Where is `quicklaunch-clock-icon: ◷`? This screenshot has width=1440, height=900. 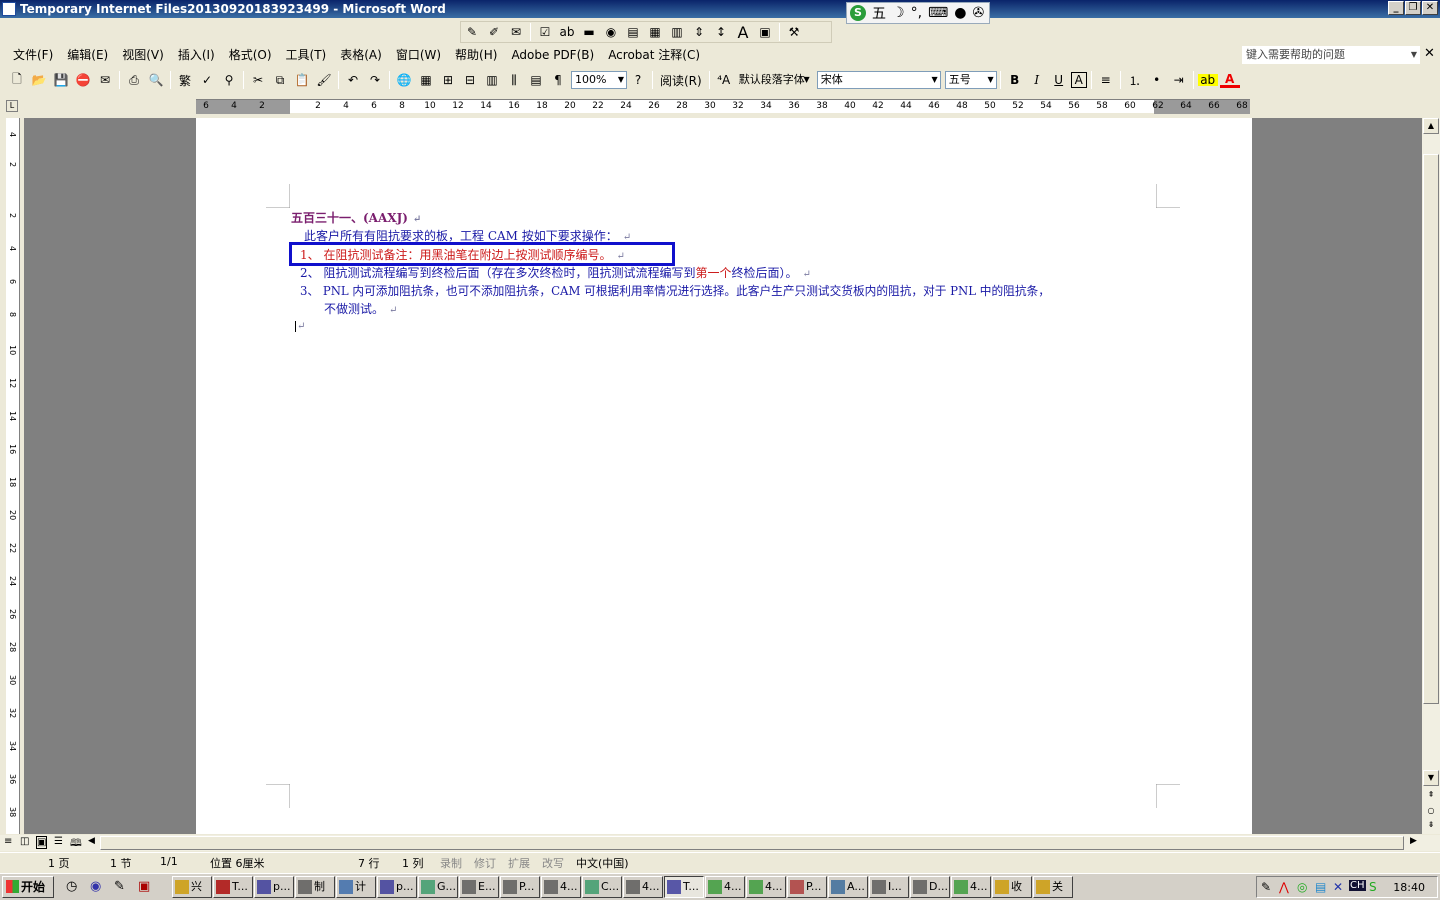 quicklaunch-clock-icon: ◷ is located at coordinates (71, 886).